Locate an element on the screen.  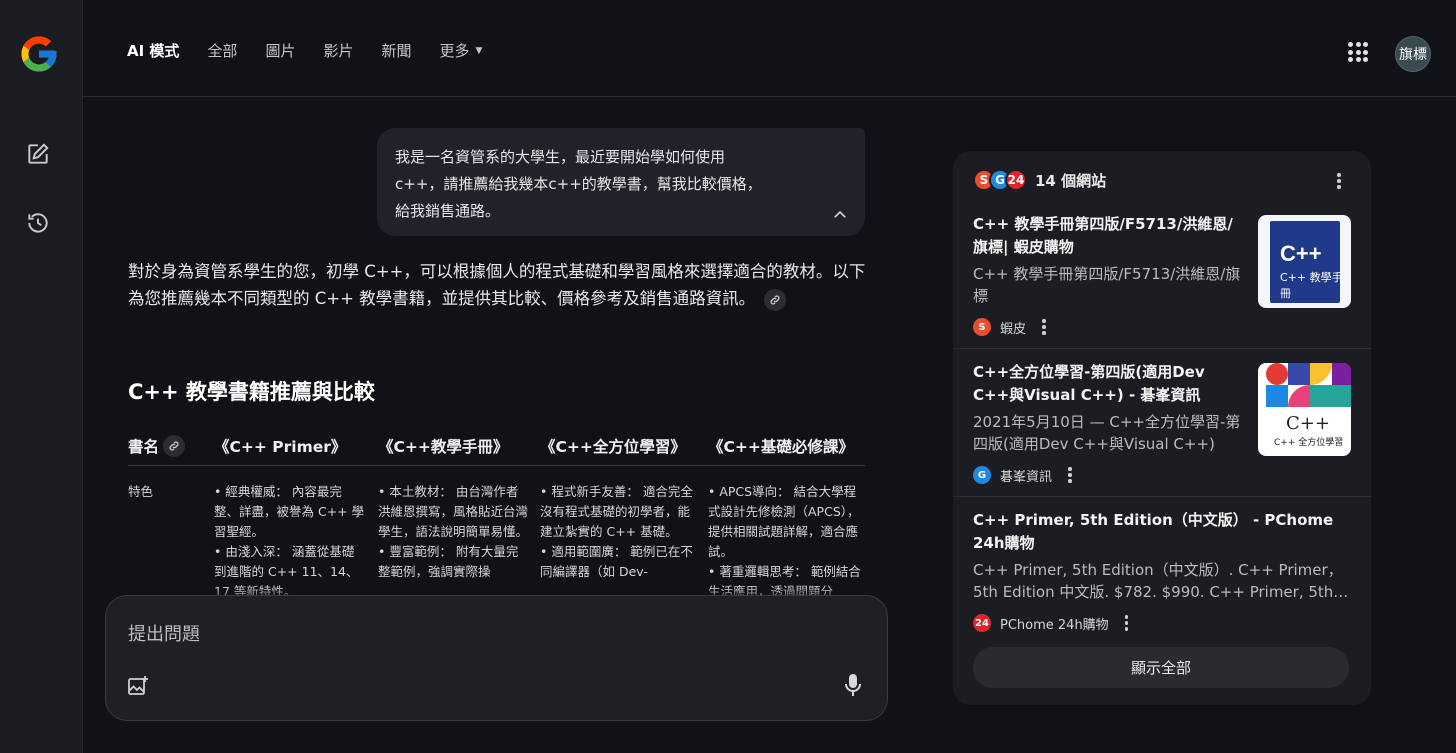
tab-label: 圖片 is located at coordinates (280, 51).